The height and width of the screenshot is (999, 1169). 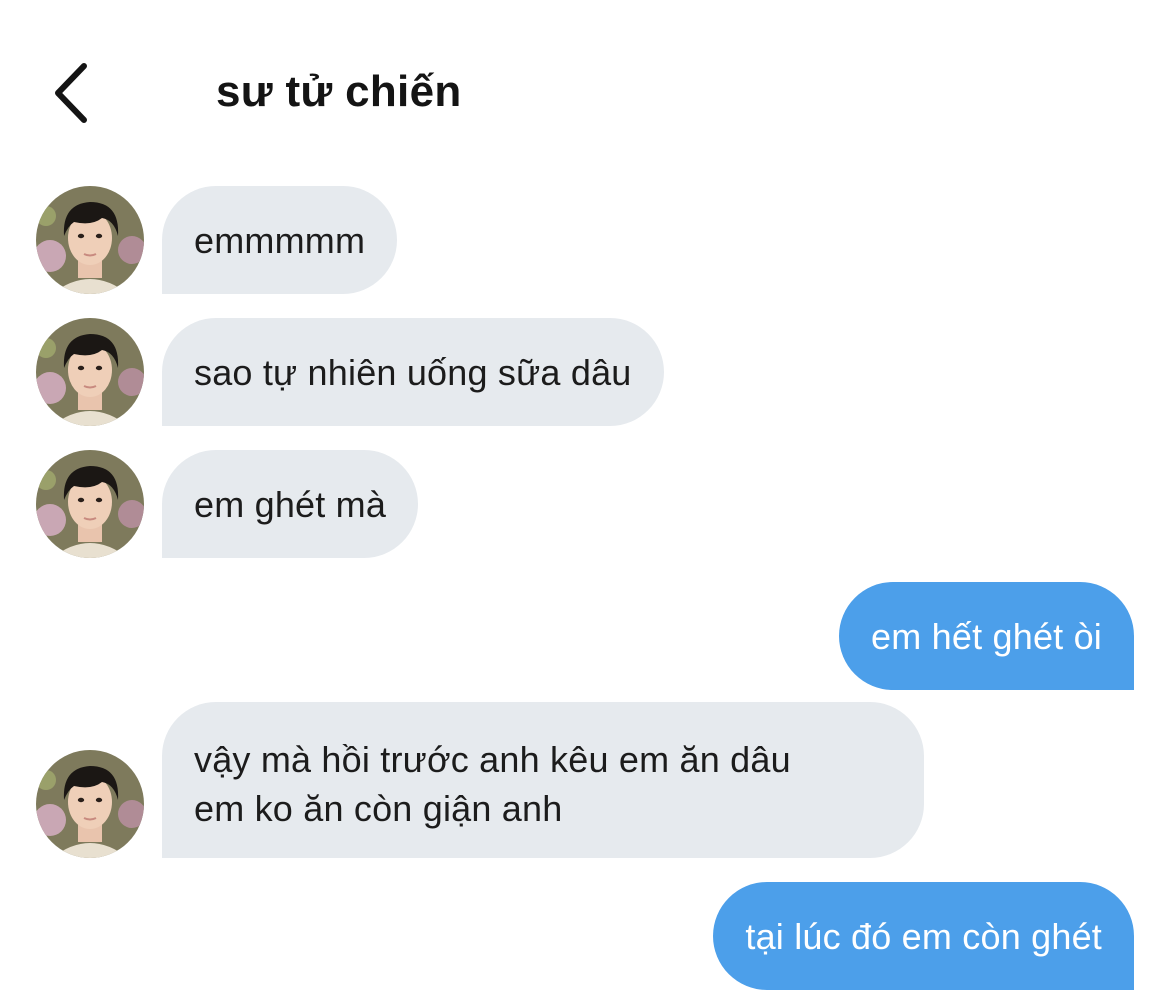 I want to click on message-bubble-outgoing: tại lúc đó em còn ghét, so click(x=923, y=936).